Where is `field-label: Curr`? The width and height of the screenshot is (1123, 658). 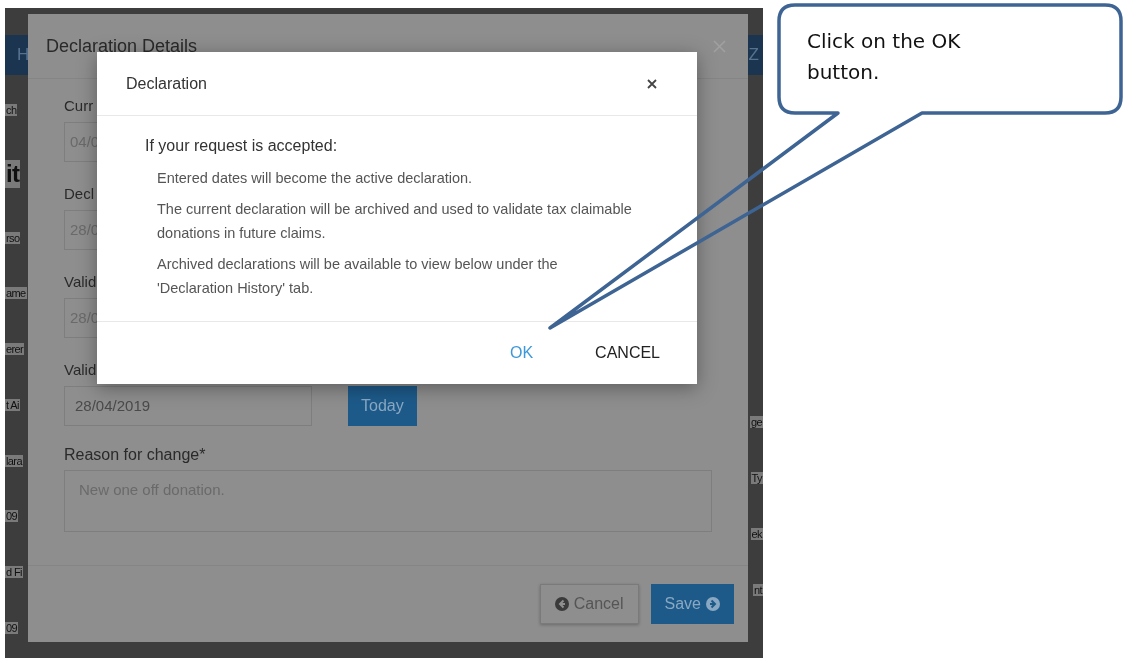
field-label: Curr is located at coordinates (79, 106).